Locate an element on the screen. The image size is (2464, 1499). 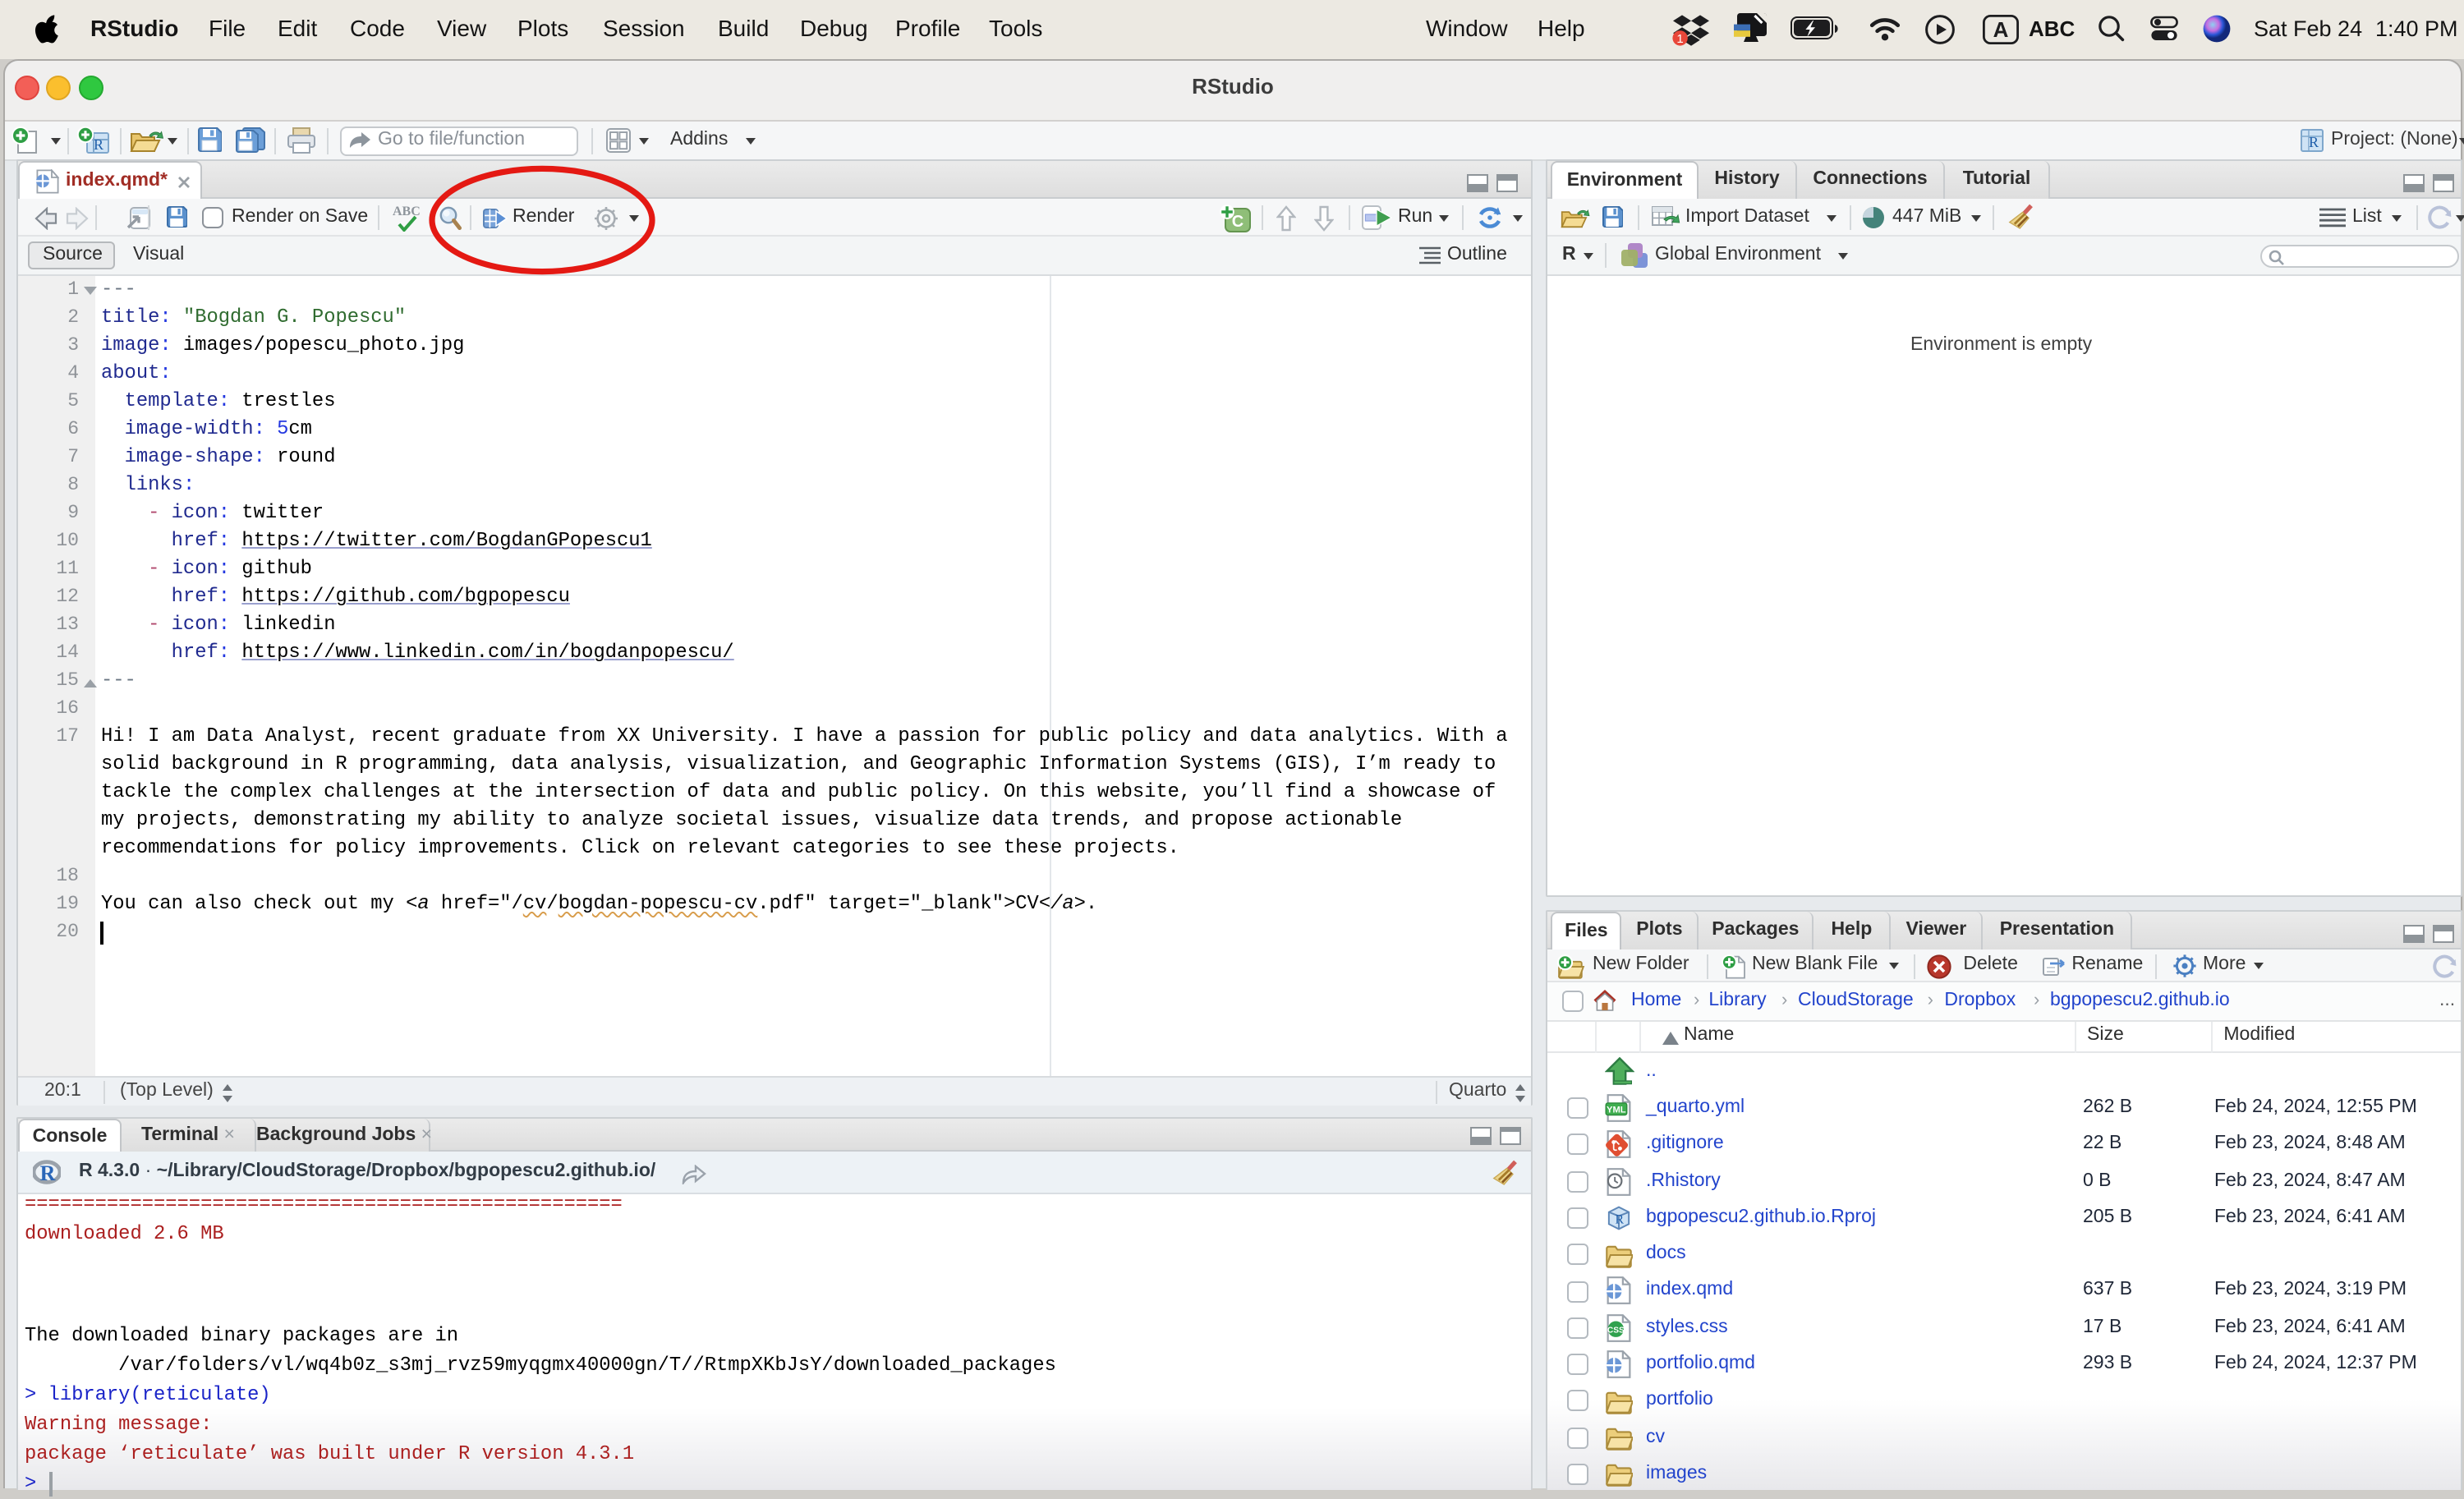
svg-text: A is located at coordinates (2001, 29).